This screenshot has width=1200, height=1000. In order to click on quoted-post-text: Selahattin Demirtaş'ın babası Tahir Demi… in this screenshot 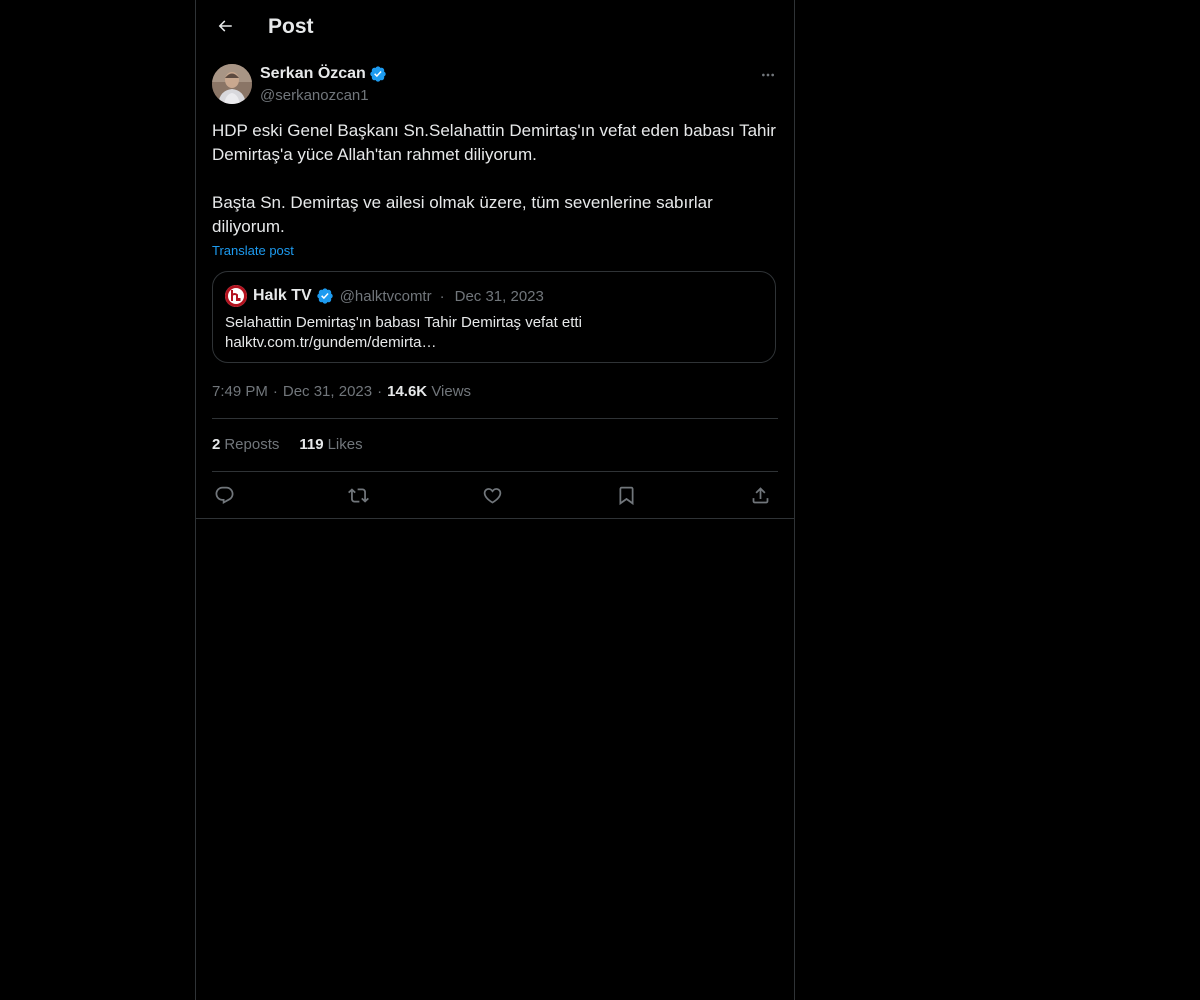, I will do `click(495, 333)`.